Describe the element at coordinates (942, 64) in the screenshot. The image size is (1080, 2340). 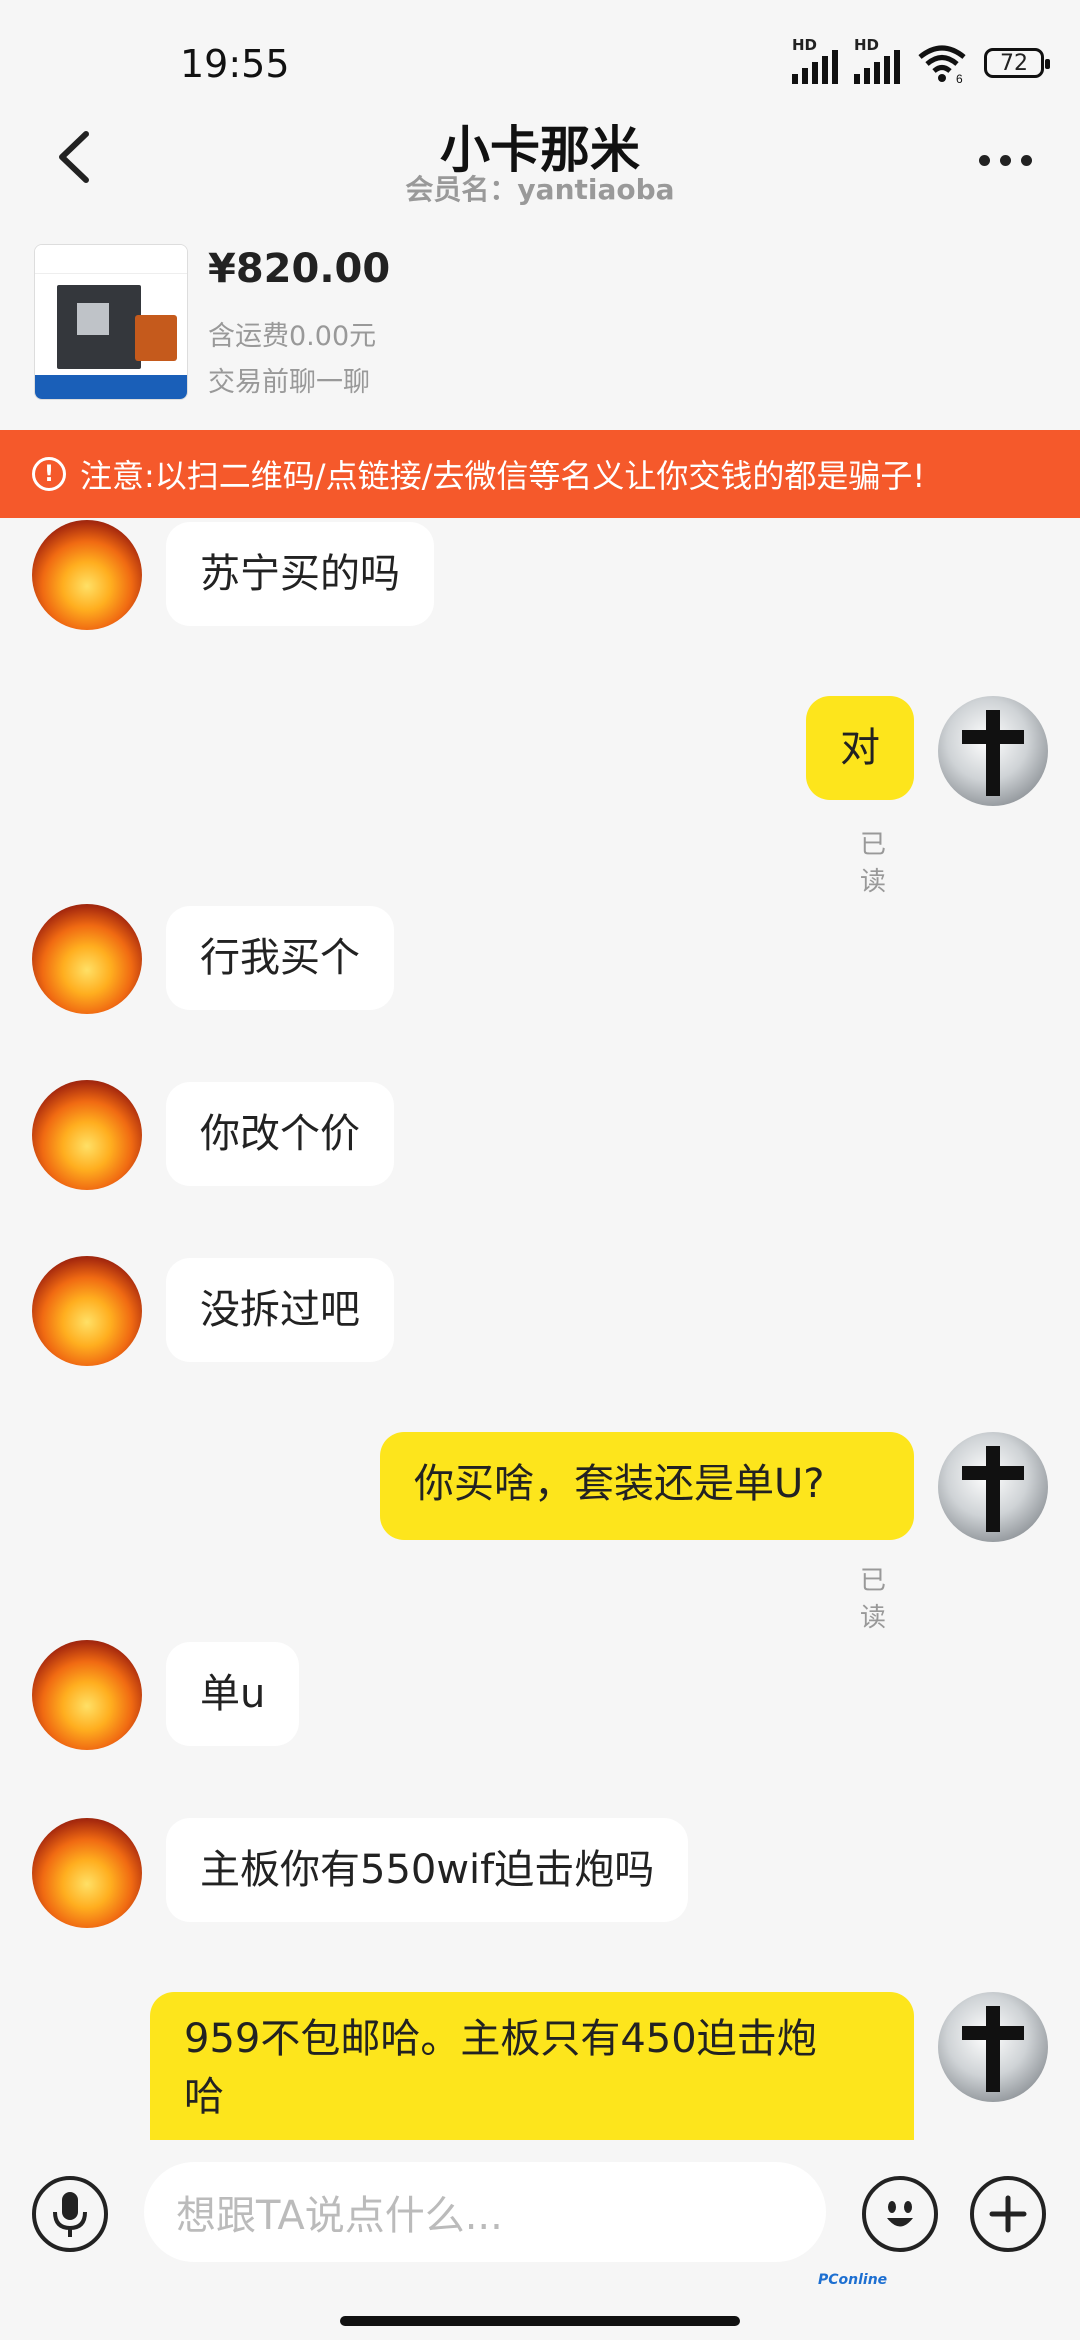
I see `wifi-icon: 6` at that location.